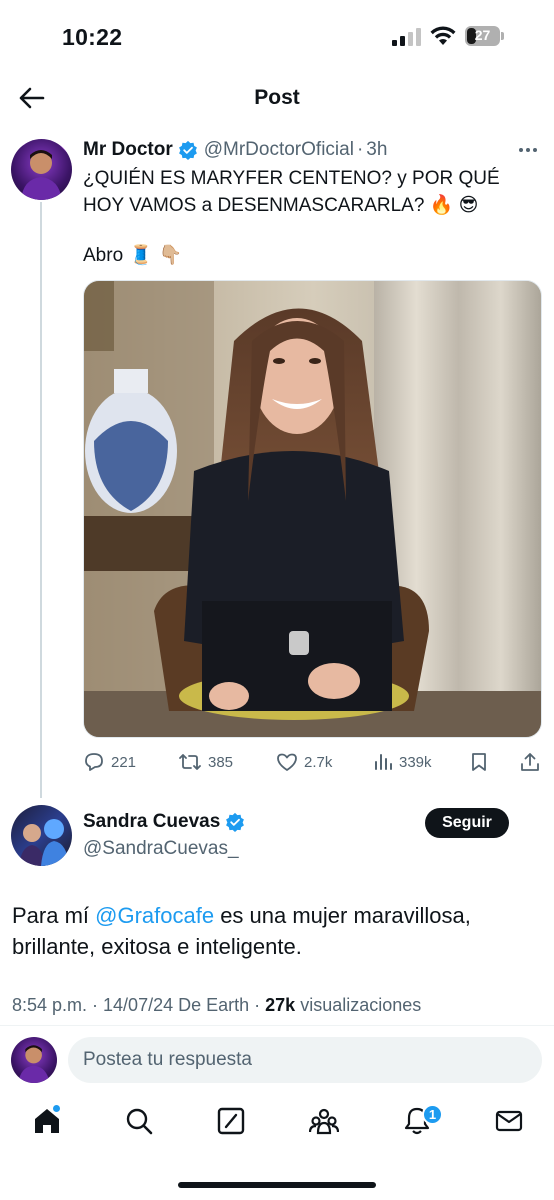 This screenshot has width=554, height=1200. What do you see at coordinates (141, 255) in the screenshot?
I see `thread-emoji: 🧵` at bounding box center [141, 255].